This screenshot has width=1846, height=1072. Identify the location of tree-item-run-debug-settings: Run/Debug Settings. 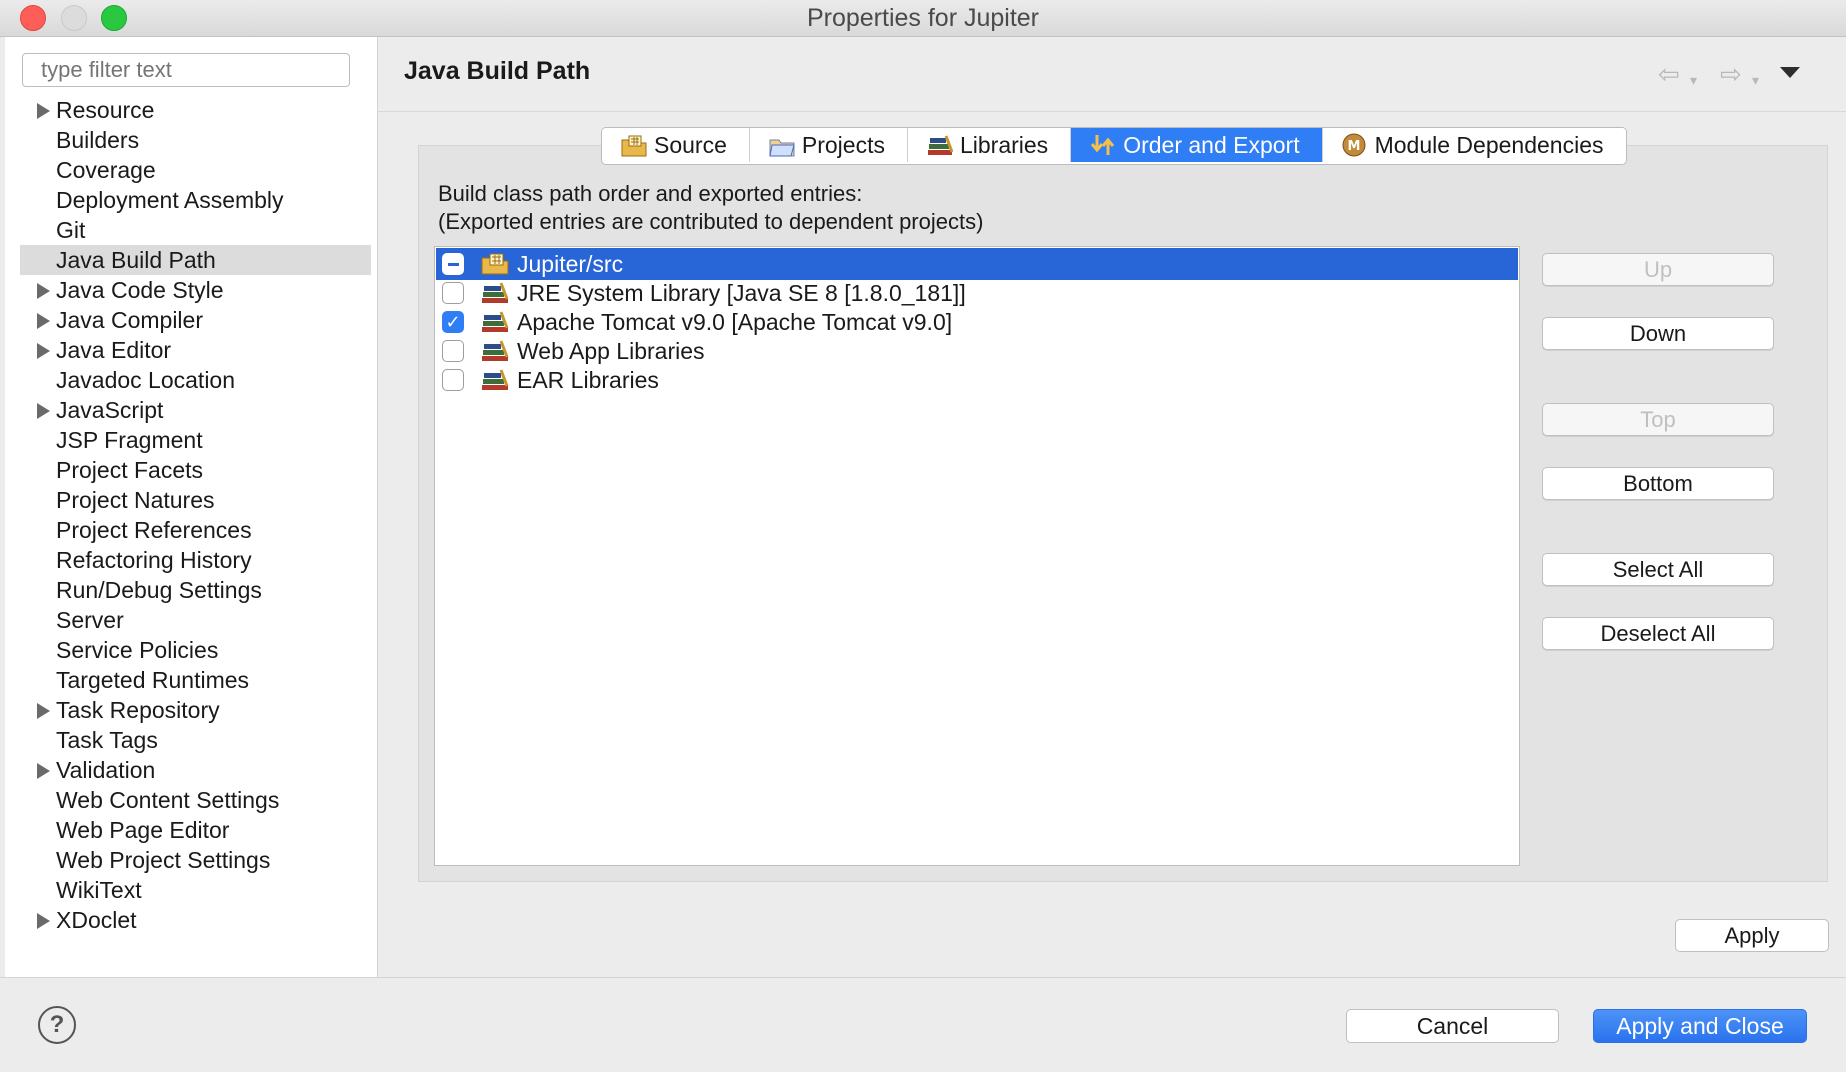
(191, 590).